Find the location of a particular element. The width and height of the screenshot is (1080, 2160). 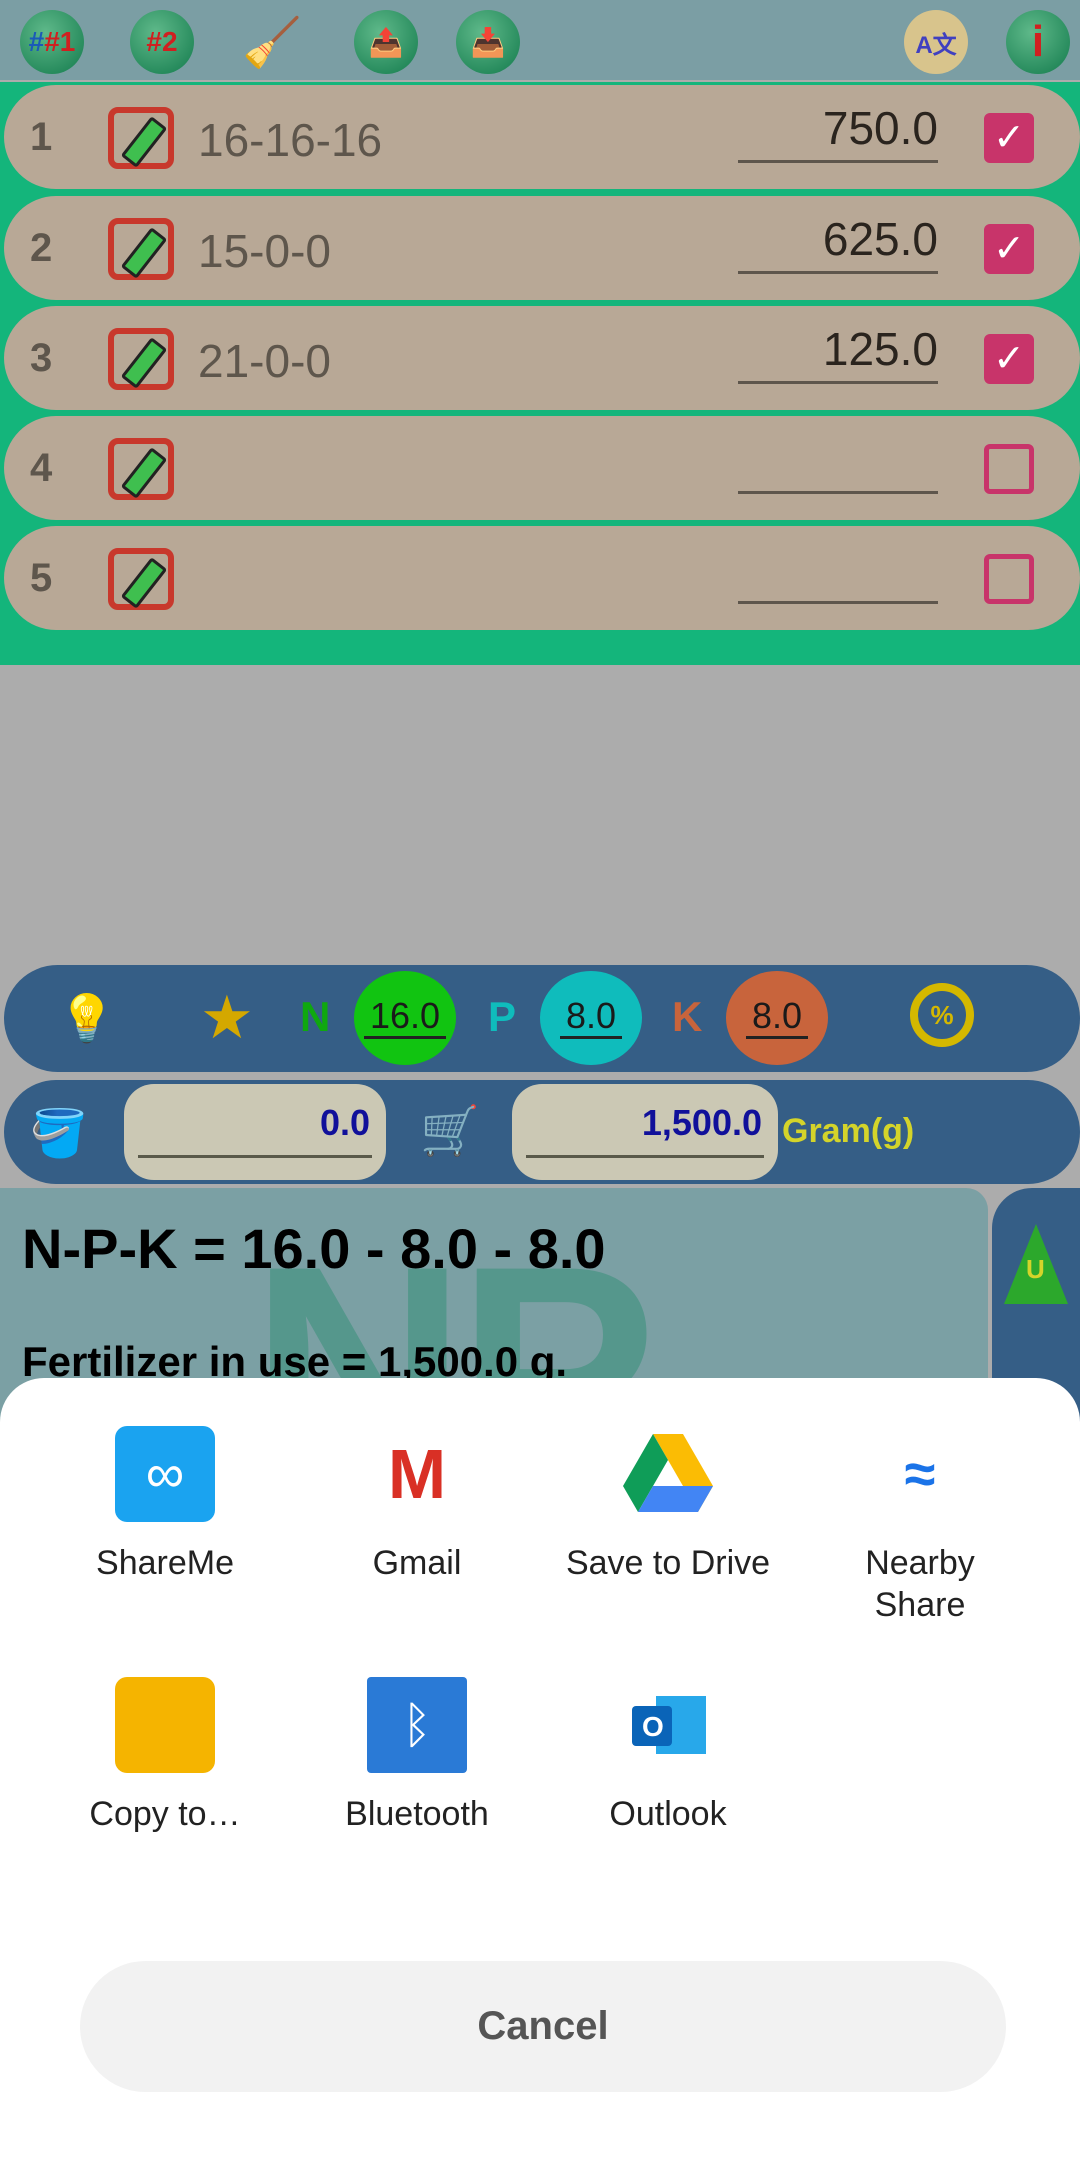

fertilizer-row: 5 is located at coordinates (542, 578).